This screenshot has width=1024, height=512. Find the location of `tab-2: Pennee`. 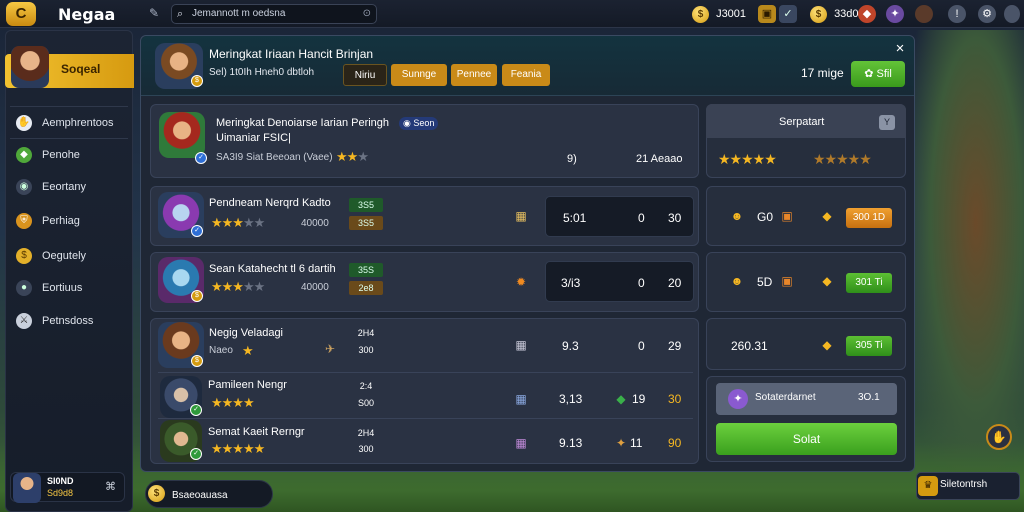

tab-2: Pennee is located at coordinates (474, 75).